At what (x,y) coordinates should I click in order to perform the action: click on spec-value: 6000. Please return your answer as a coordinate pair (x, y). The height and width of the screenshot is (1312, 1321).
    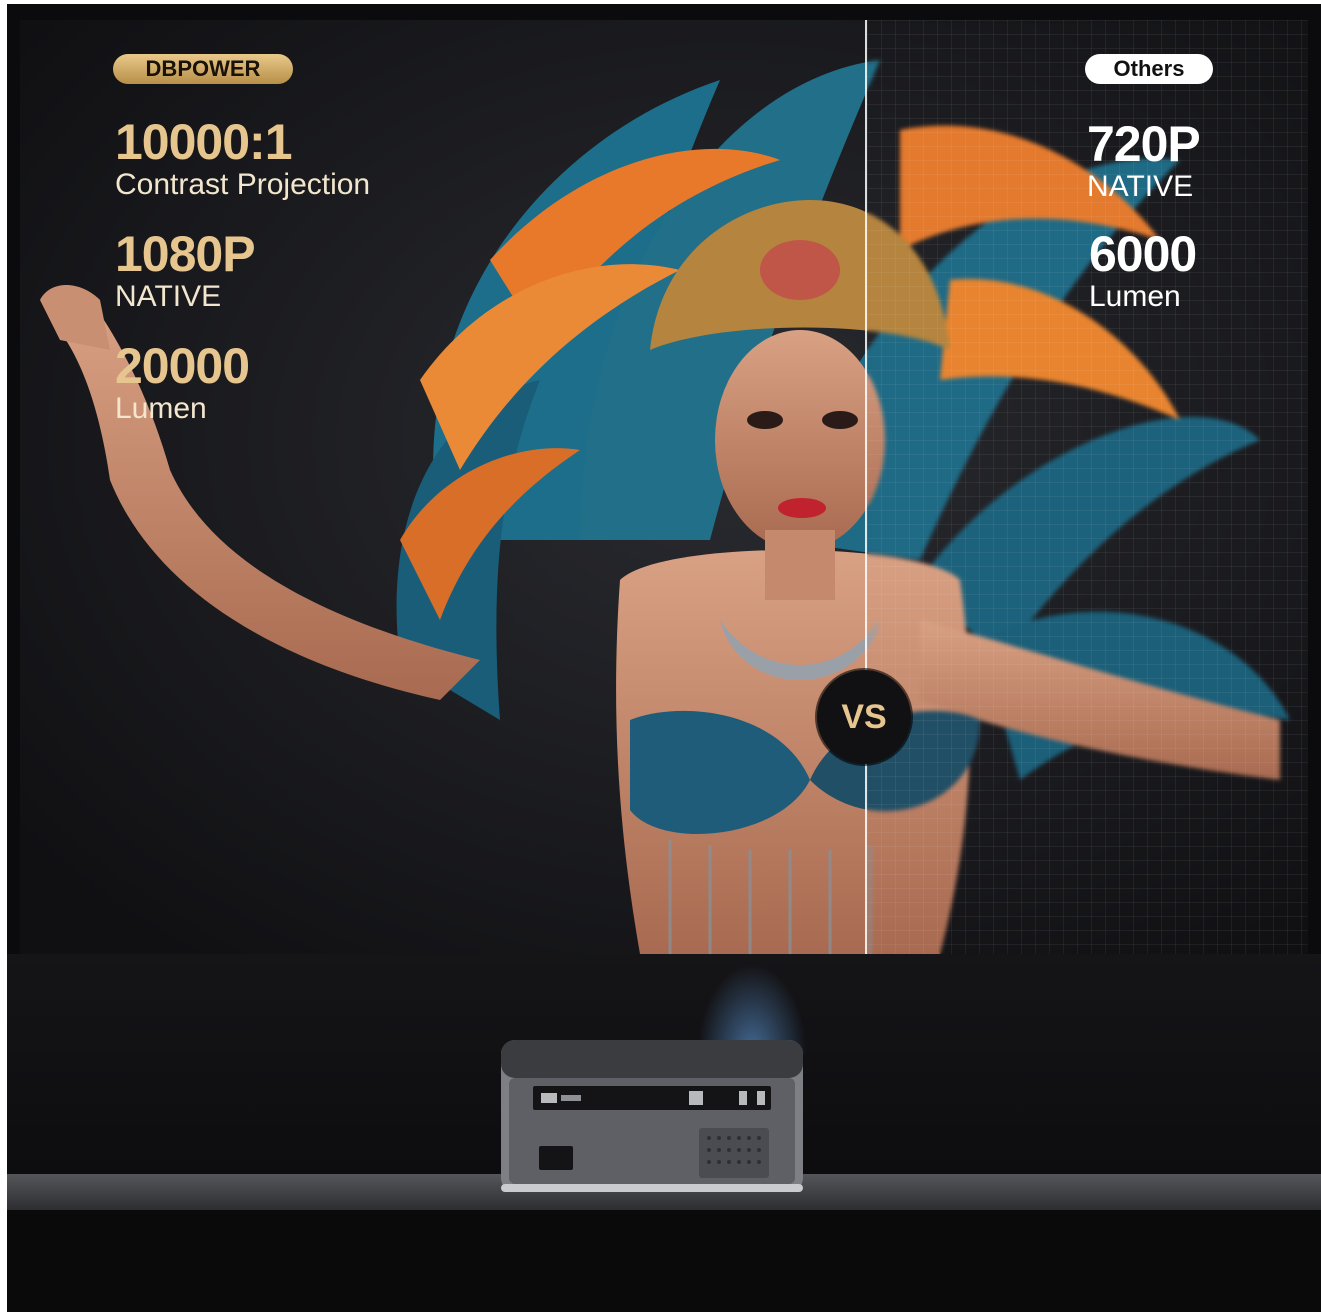
    Looking at the image, I should click on (1143, 254).